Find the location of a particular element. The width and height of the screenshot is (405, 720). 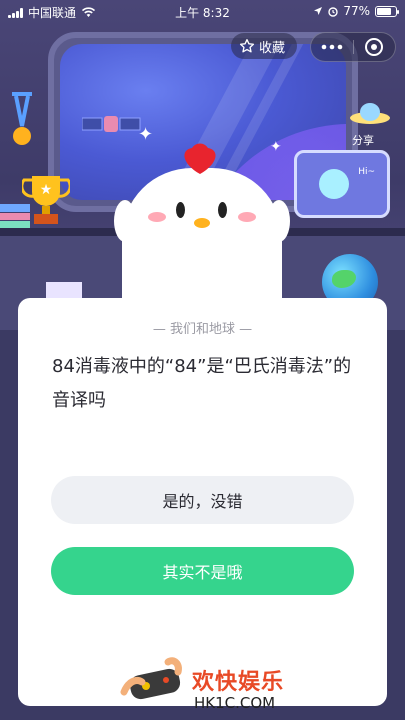

books-stack is located at coordinates (15, 216).